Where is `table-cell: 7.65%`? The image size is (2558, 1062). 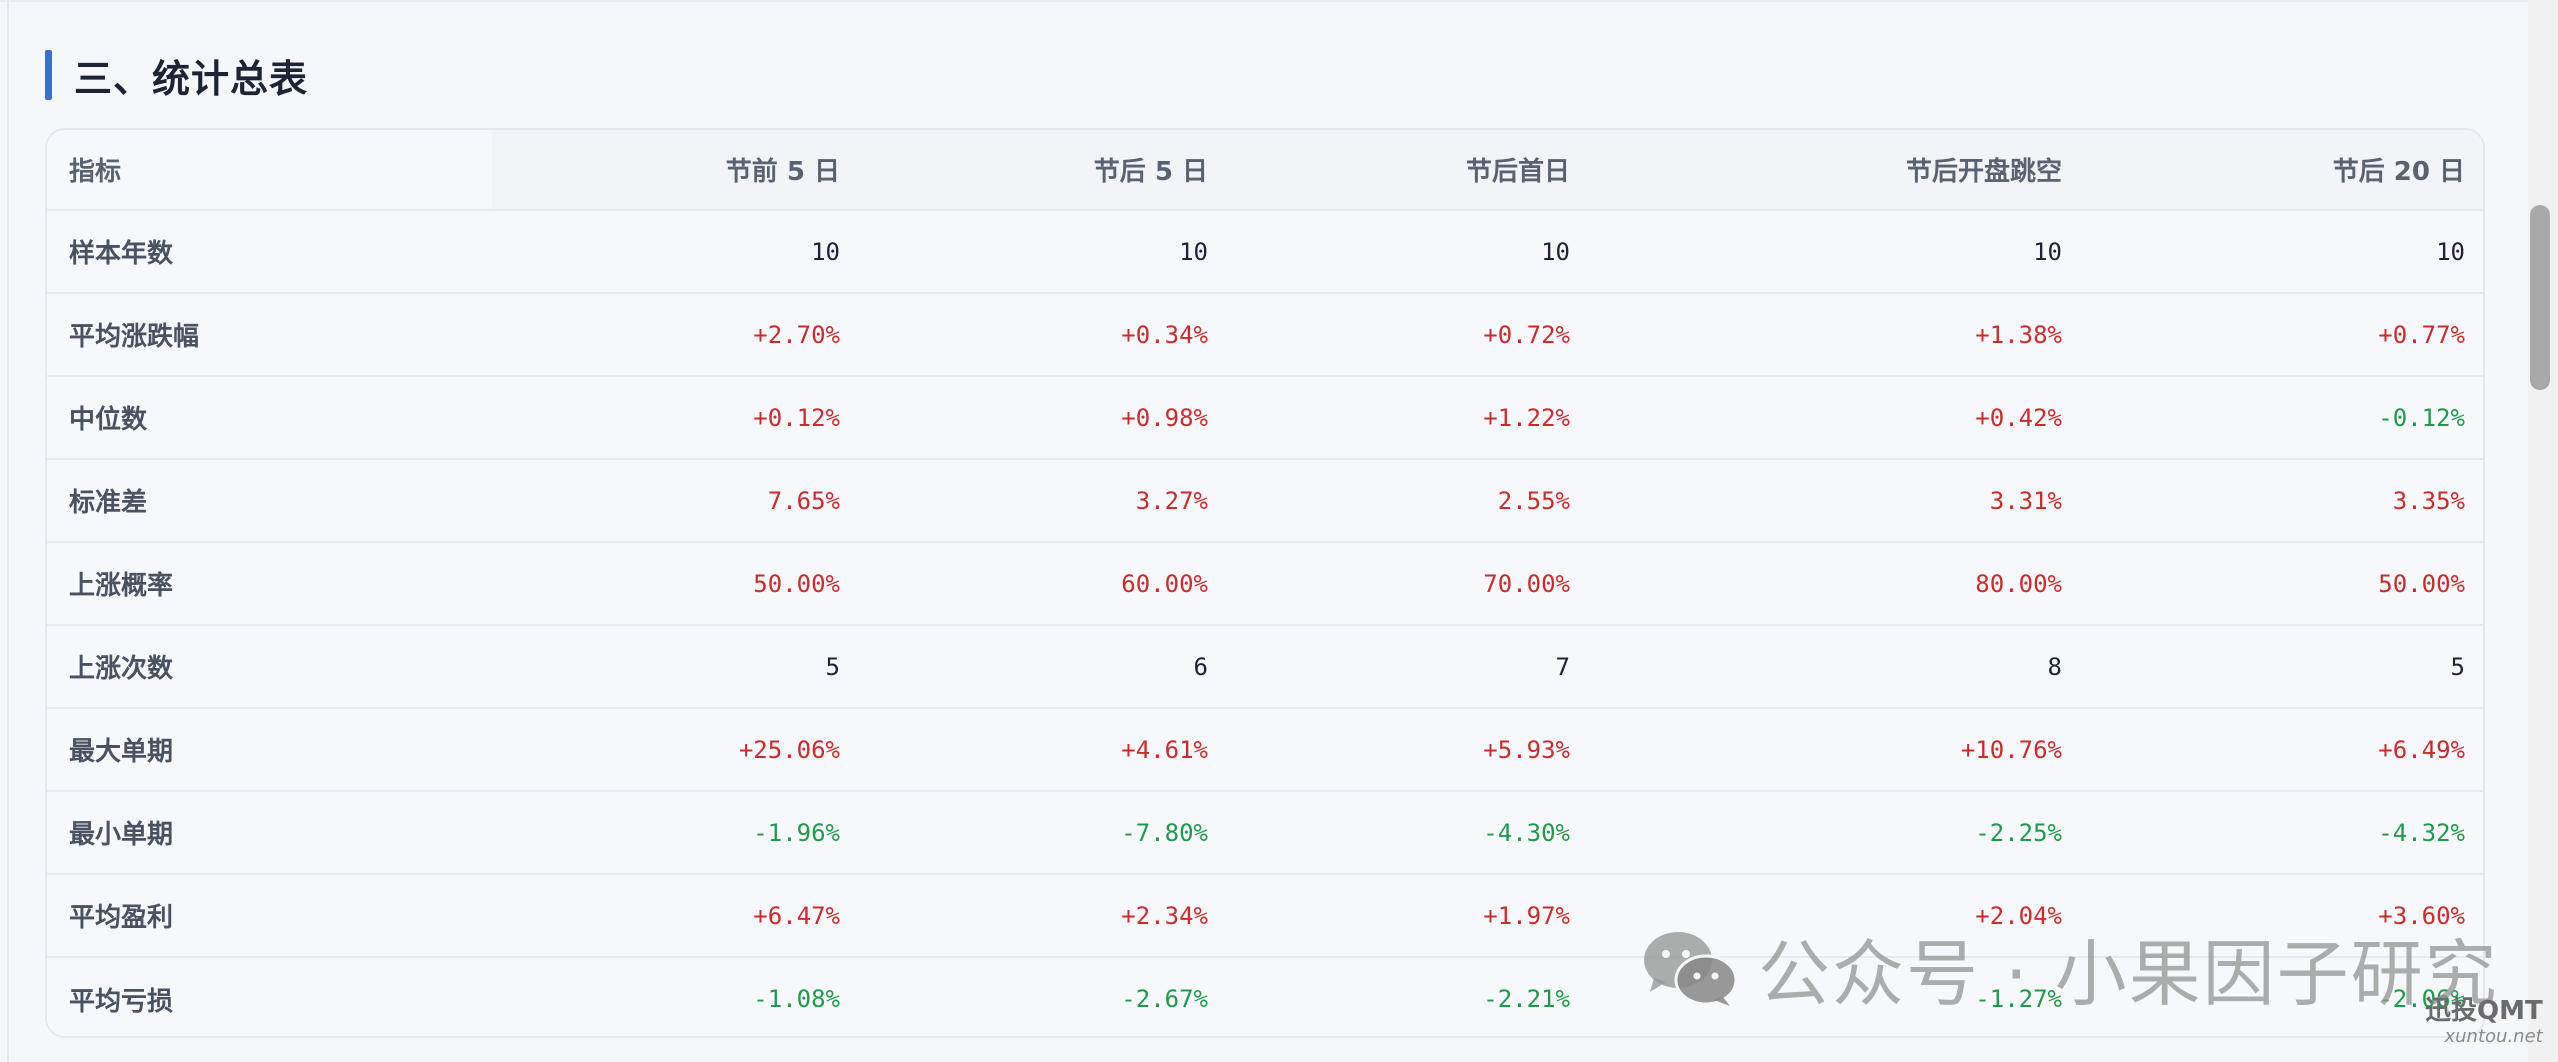
table-cell: 7.65% is located at coordinates (677, 501).